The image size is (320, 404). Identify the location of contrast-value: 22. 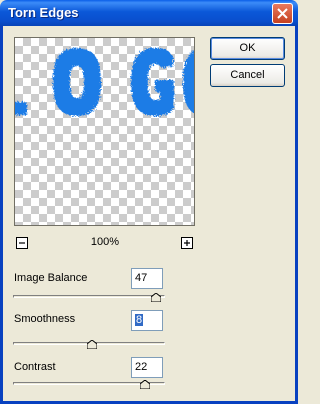
(141, 367).